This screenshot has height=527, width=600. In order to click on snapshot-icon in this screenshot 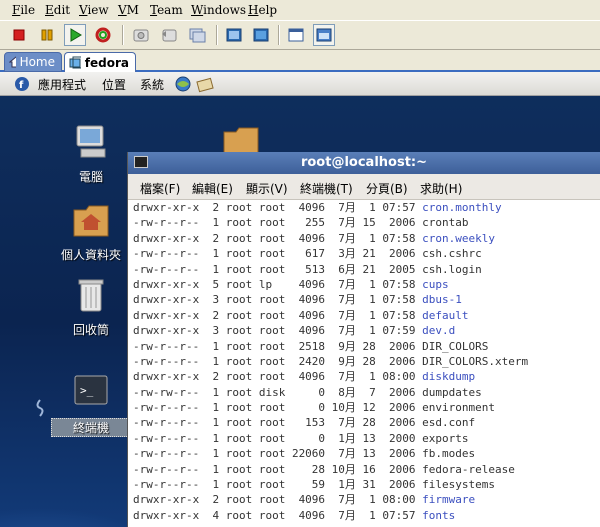, I will do `click(141, 35)`.